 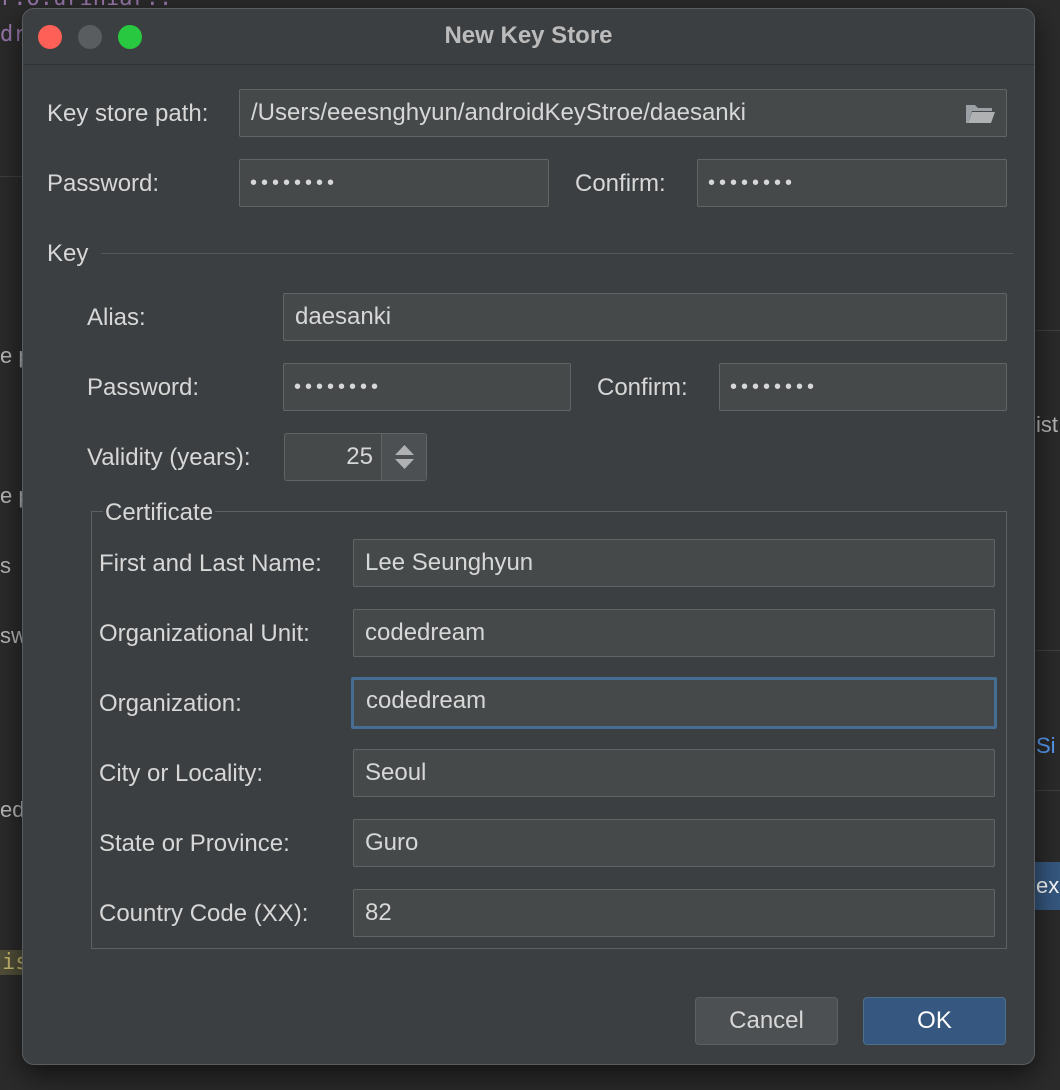 I want to click on validity-label: Validity (years):, so click(x=169, y=457).